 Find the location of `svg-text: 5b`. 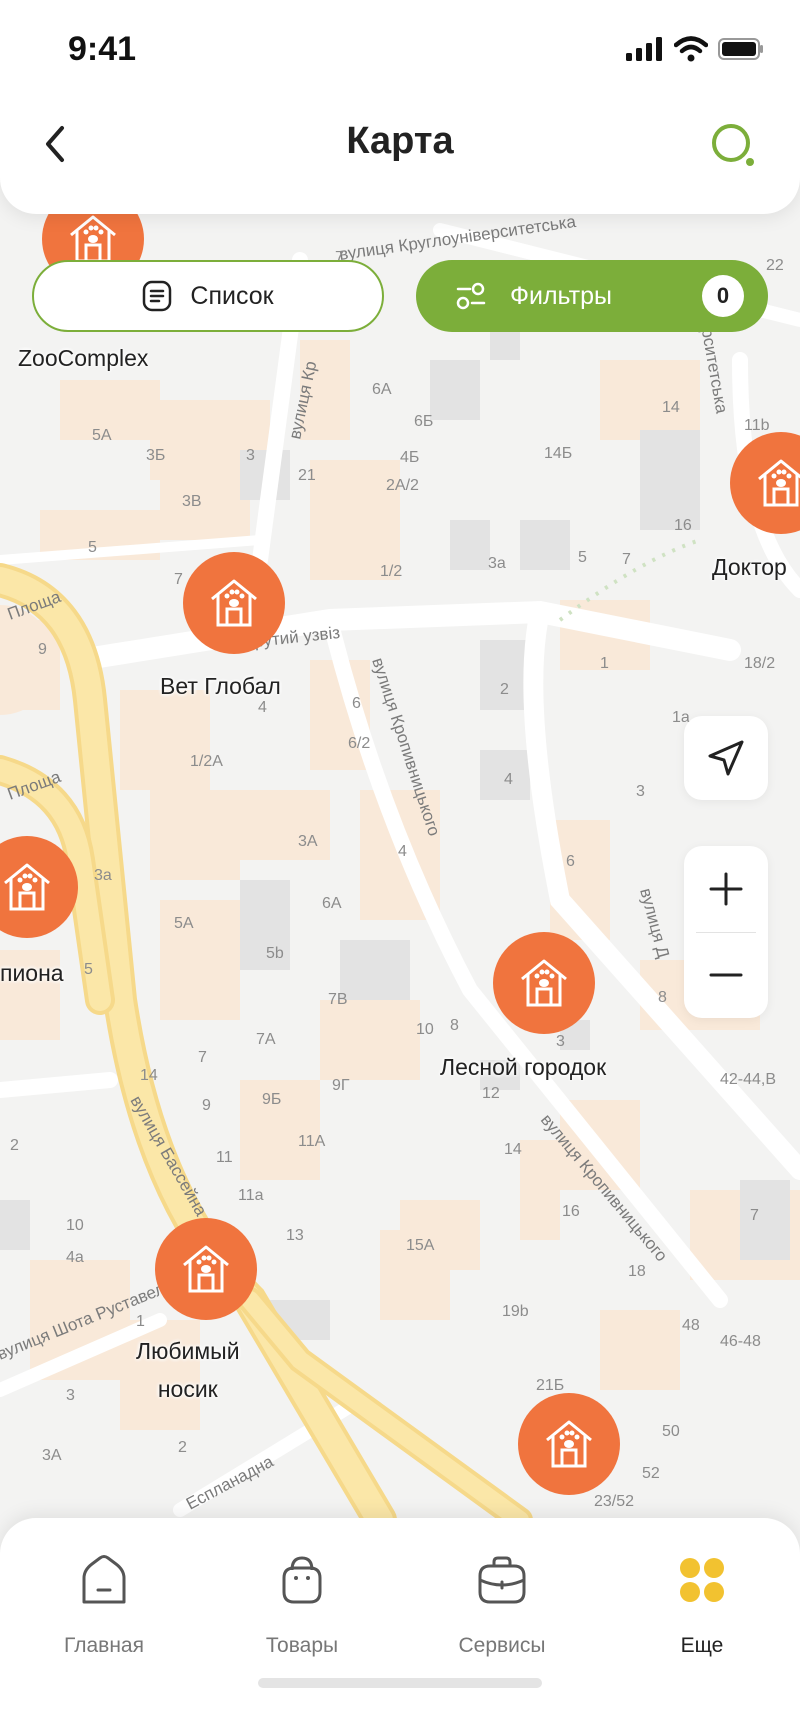

svg-text: 5b is located at coordinates (275, 953).